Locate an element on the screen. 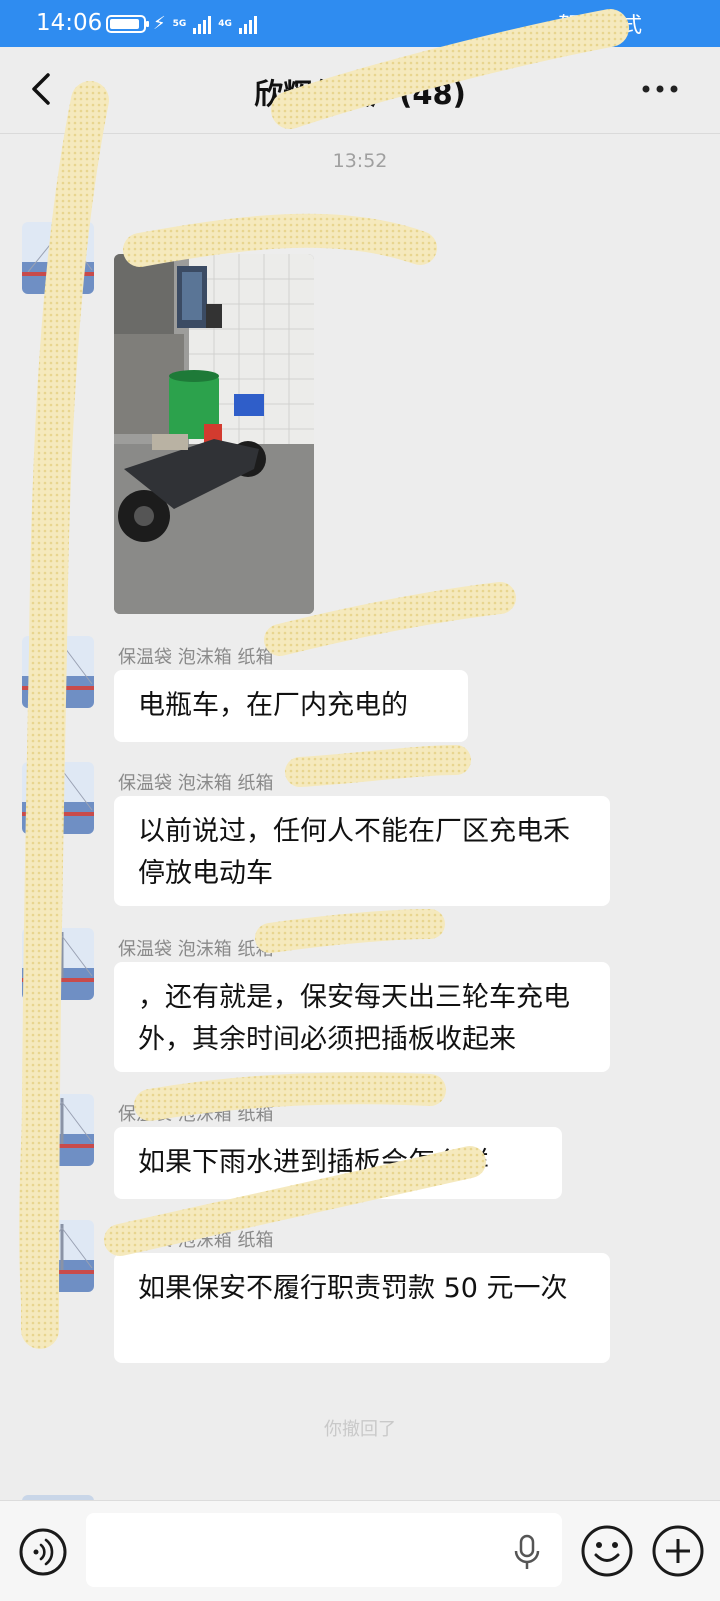  status-time: 14:06 is located at coordinates (69, 23).